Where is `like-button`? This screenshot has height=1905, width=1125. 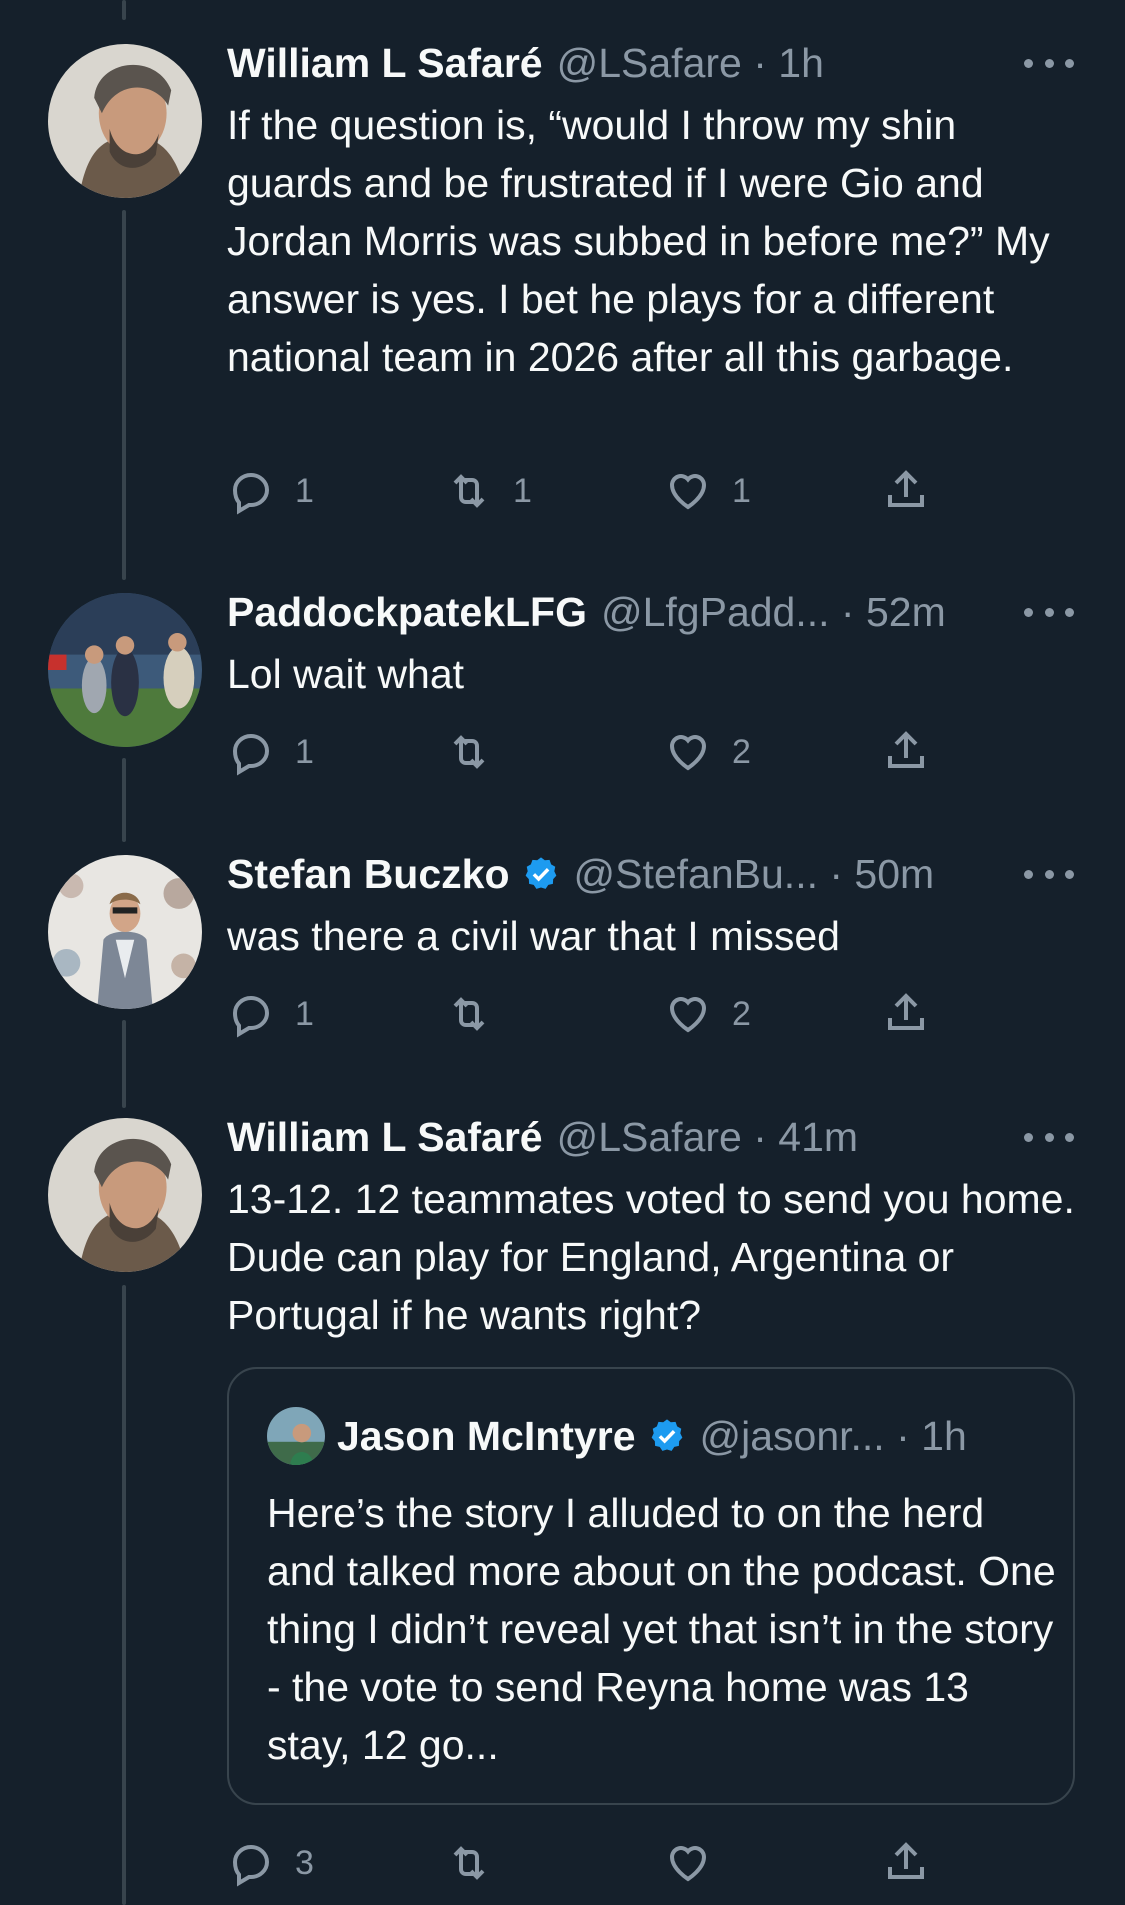 like-button is located at coordinates (698, 1863).